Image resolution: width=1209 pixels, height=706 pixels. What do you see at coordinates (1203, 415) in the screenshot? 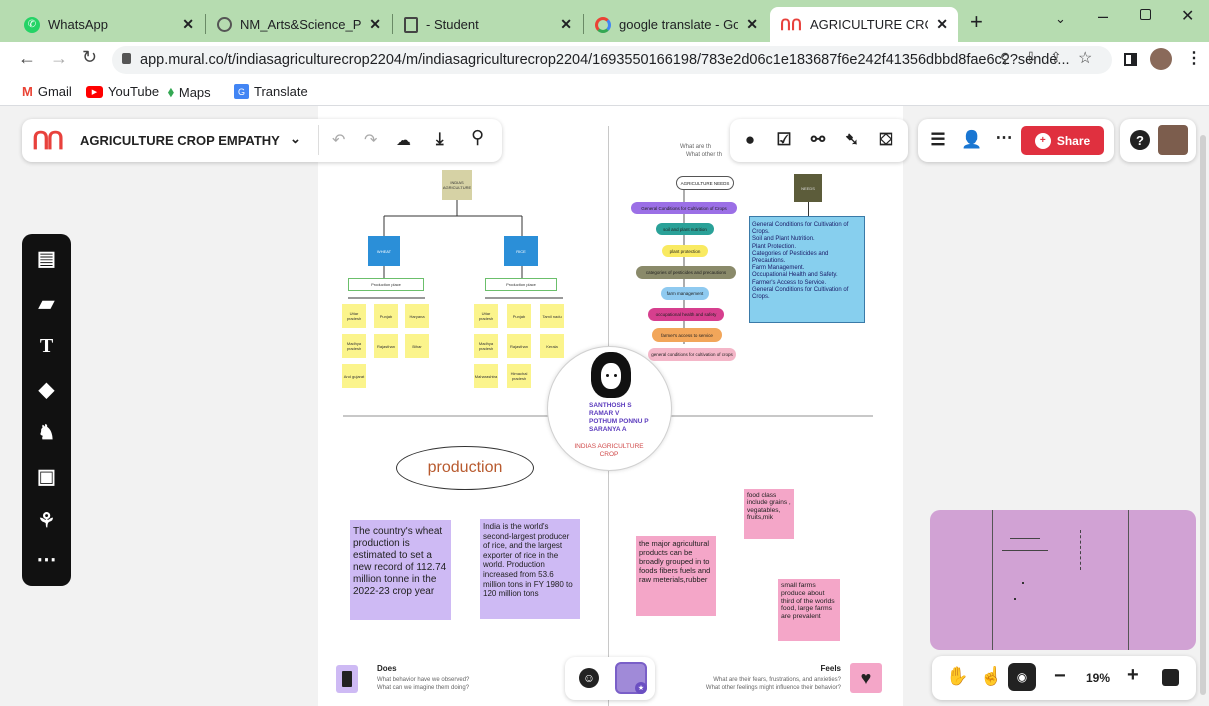
I see `vertical-scrollbar` at bounding box center [1203, 415].